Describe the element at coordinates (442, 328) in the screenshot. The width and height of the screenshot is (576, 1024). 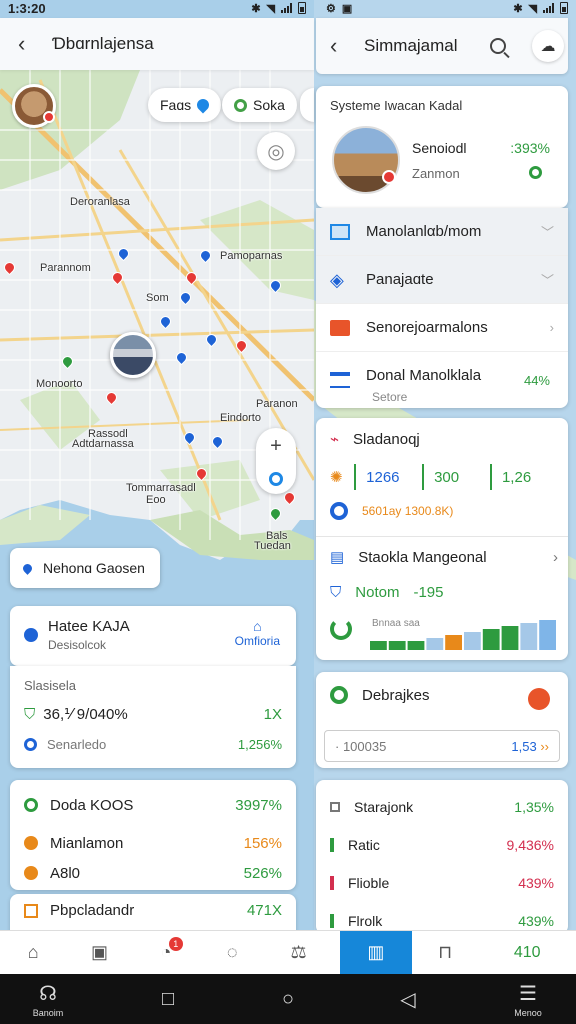
I see `menu-item: Senorejoarmalons ›` at that location.